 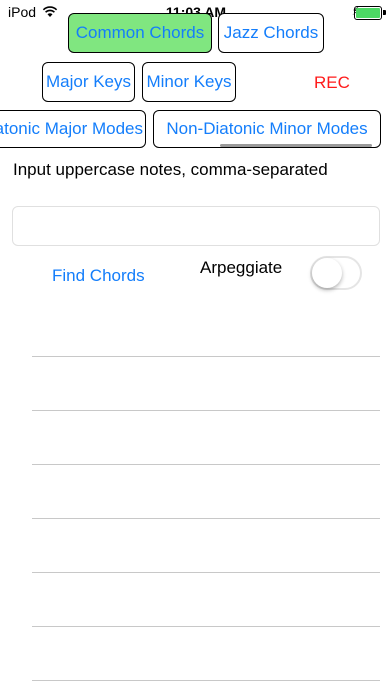 I want to click on toggle-knob, so click(x=327, y=273).